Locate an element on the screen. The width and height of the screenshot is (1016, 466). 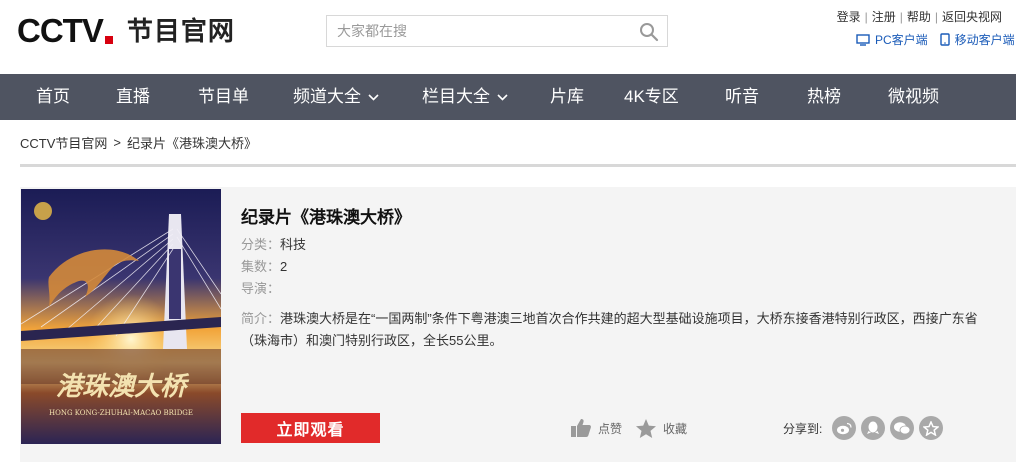
episodes-value: 2 is located at coordinates (284, 266).